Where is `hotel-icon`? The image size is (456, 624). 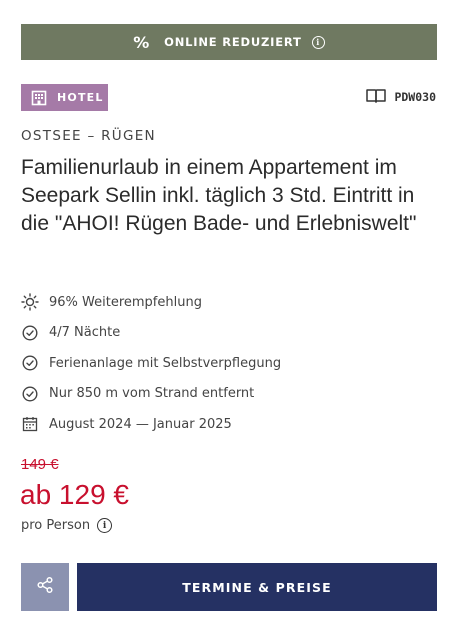
hotel-icon is located at coordinates (39, 98).